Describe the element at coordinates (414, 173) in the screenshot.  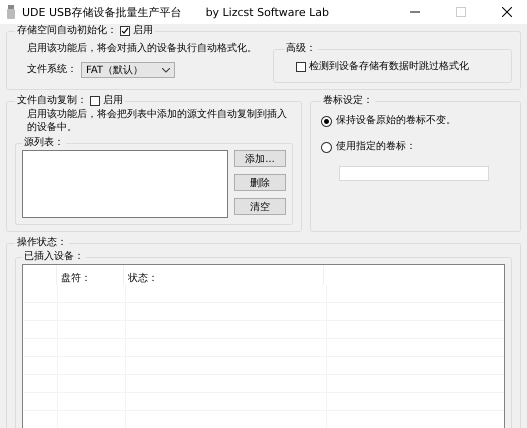
I see `volume-label-field` at that location.